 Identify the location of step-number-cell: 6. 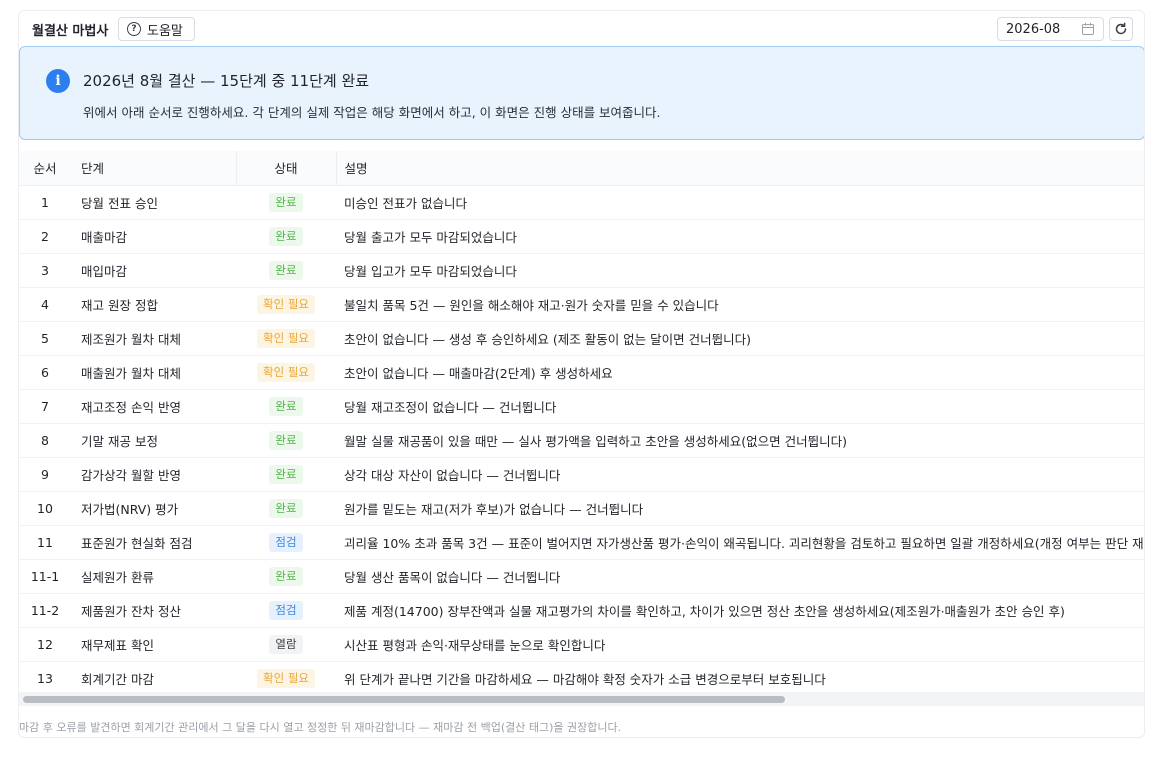
(45, 372).